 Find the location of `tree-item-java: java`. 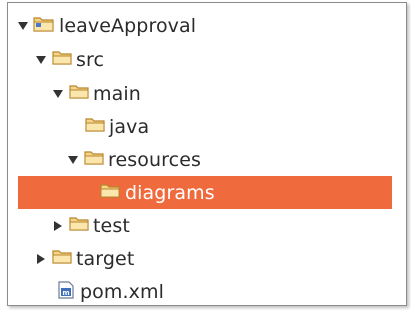

tree-item-java: java is located at coordinates (207, 126).